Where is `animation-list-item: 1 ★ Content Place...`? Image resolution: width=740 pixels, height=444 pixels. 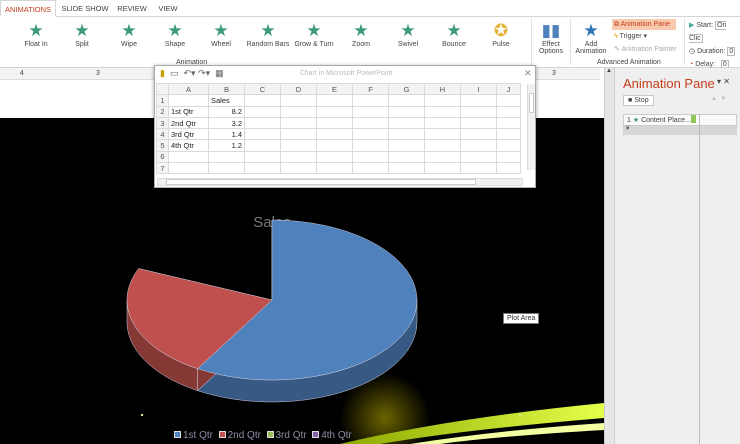 animation-list-item: 1 ★ Content Place... is located at coordinates (680, 120).